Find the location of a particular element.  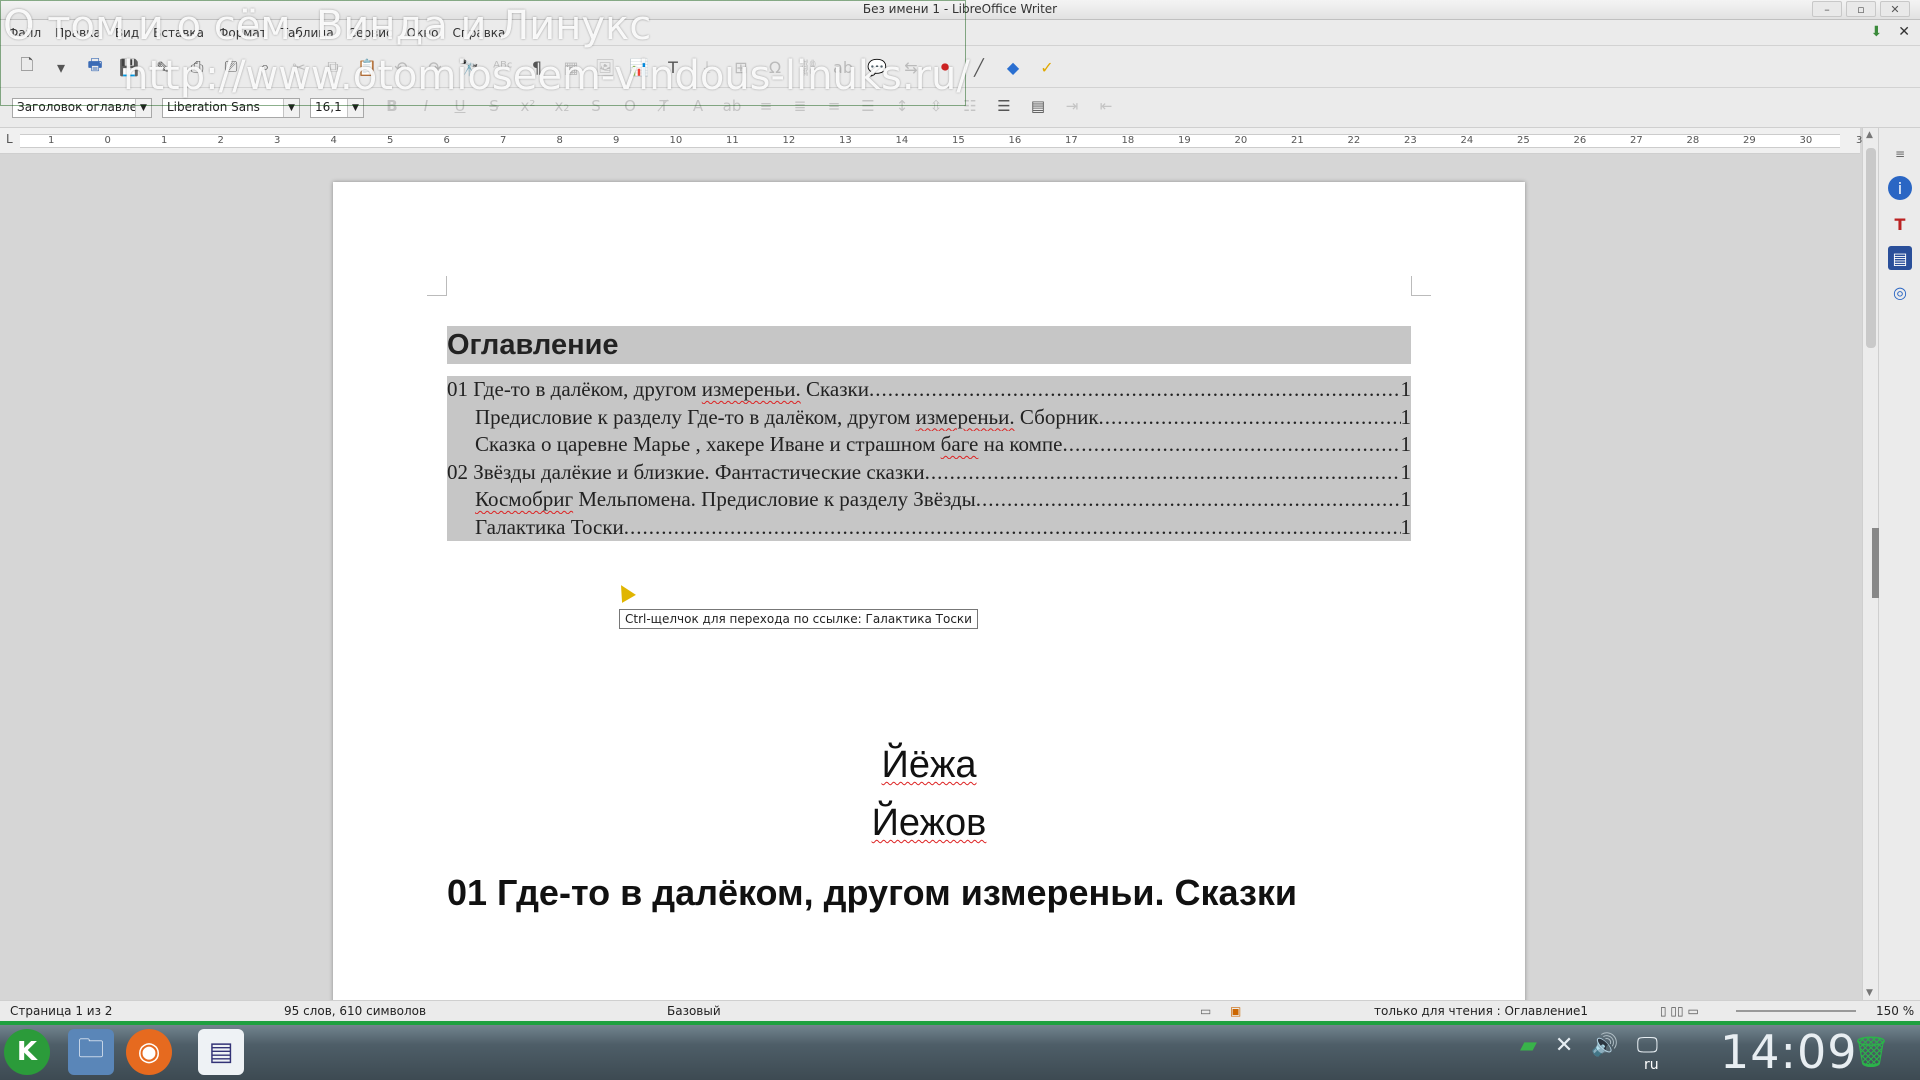

formatting-marks-icon: ¶ is located at coordinates (537, 67).